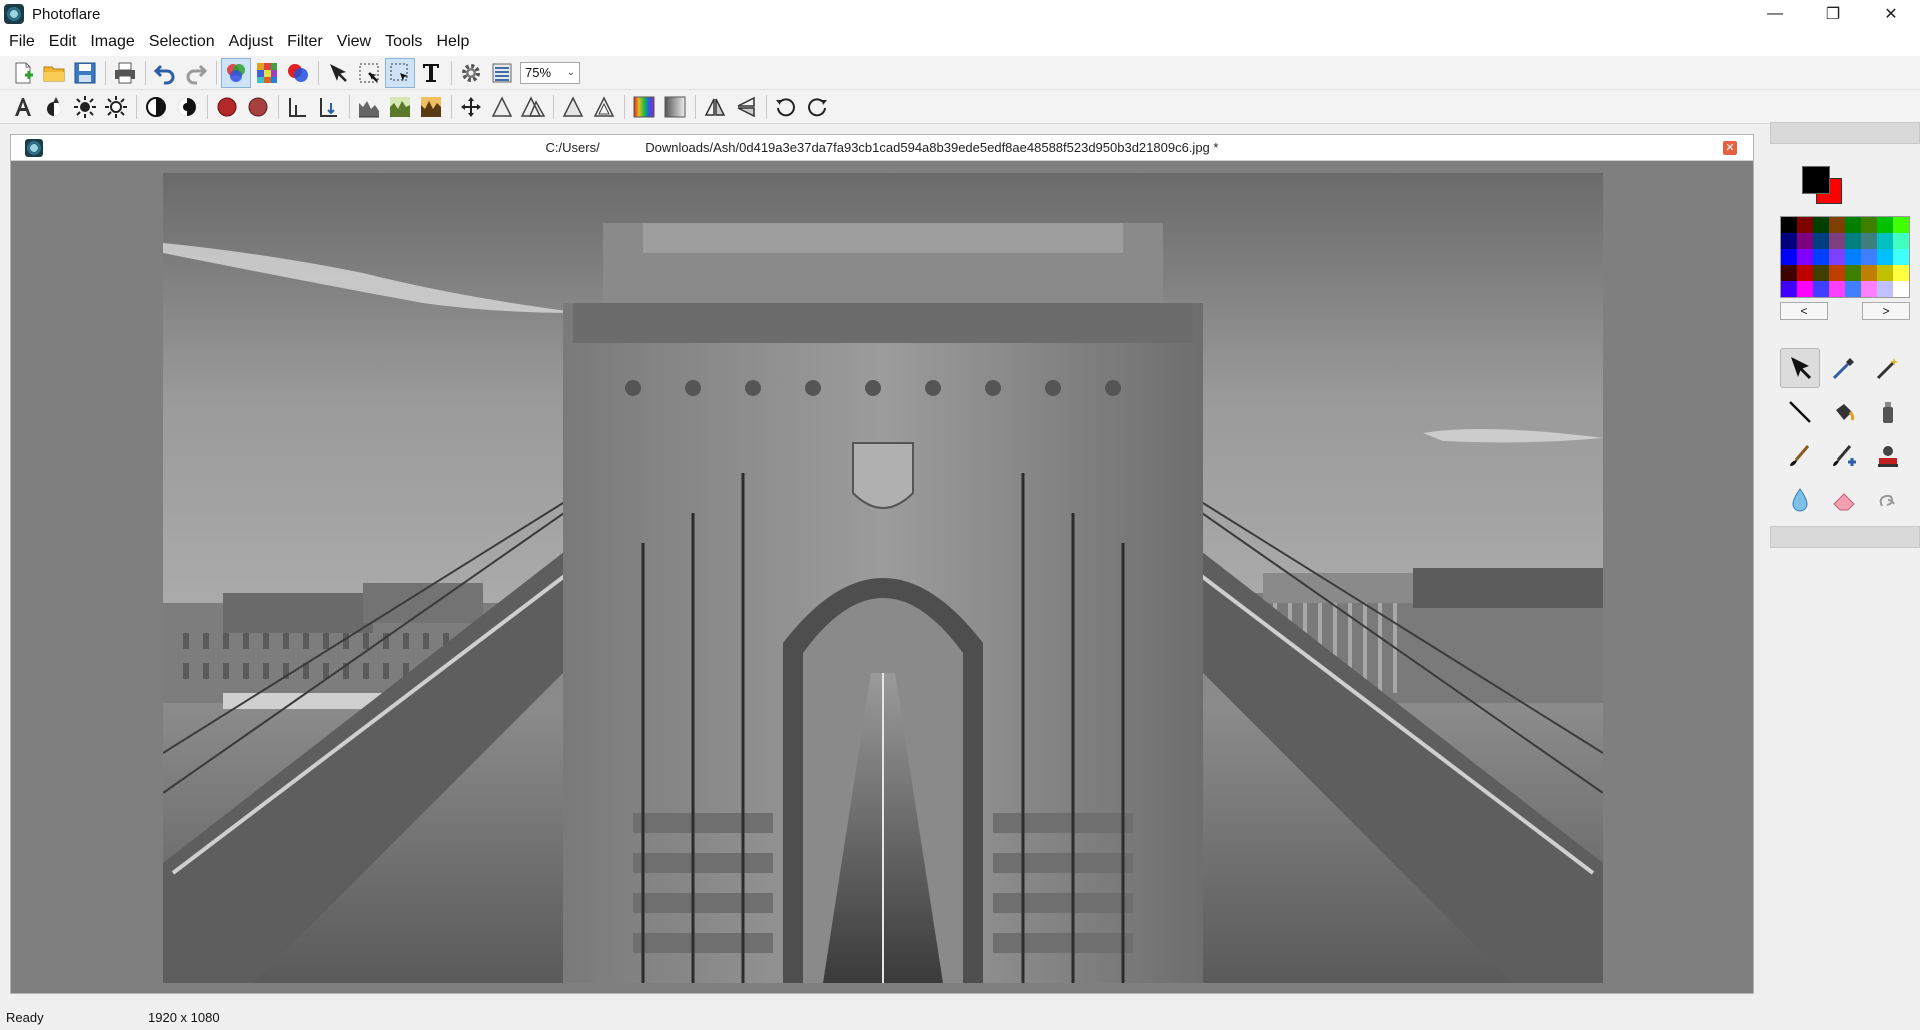  Describe the element at coordinates (112, 42) in the screenshot. I see `menu-image: Image` at that location.